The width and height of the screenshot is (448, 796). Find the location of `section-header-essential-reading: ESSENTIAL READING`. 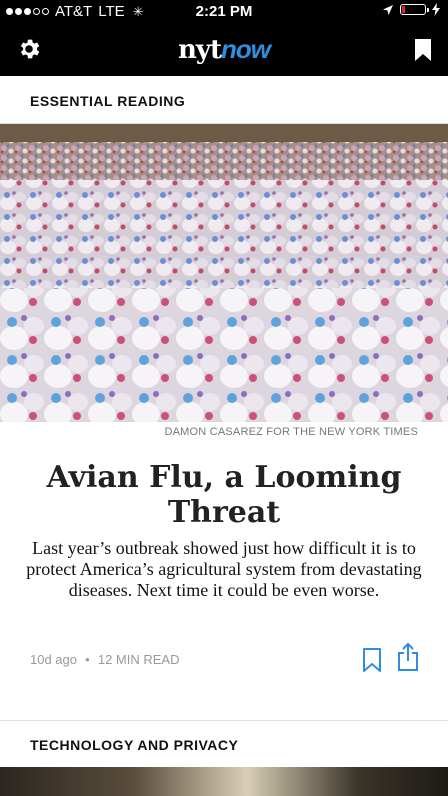

section-header-essential-reading: ESSENTIAL READING is located at coordinates (224, 100).